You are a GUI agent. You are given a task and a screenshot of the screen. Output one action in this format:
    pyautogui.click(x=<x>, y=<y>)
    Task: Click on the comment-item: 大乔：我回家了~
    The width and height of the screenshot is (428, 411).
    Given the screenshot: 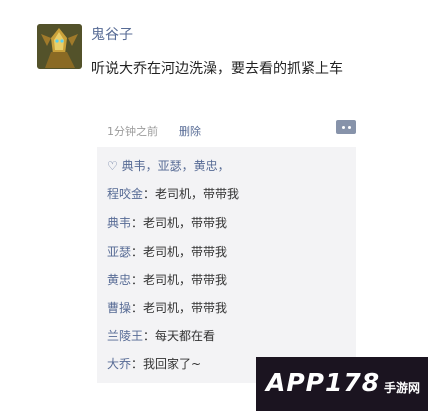 What is the action you would take?
    pyautogui.click(x=154, y=363)
    